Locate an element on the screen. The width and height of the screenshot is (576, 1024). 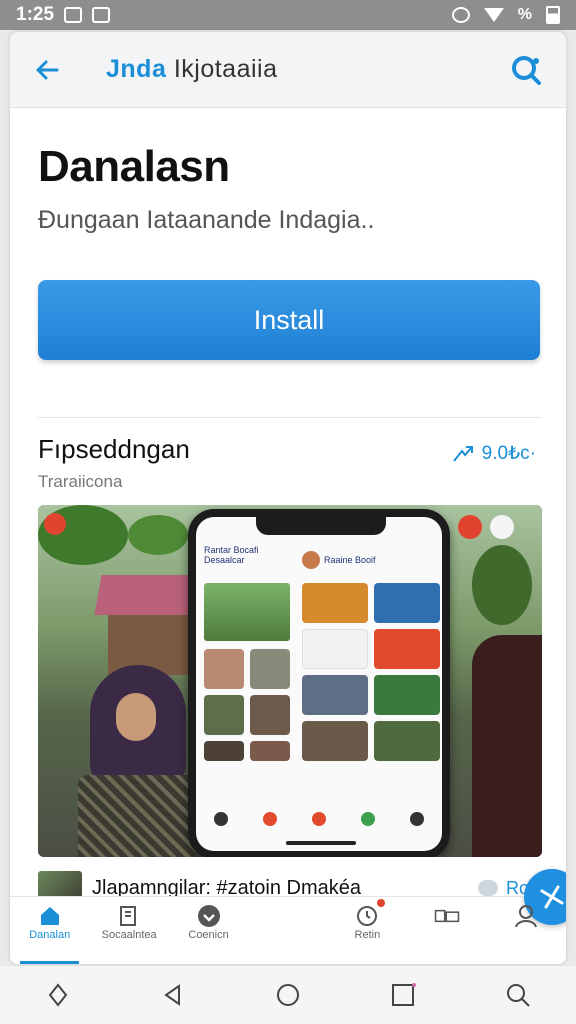
tab-home: Danalan is located at coordinates (49, 930).